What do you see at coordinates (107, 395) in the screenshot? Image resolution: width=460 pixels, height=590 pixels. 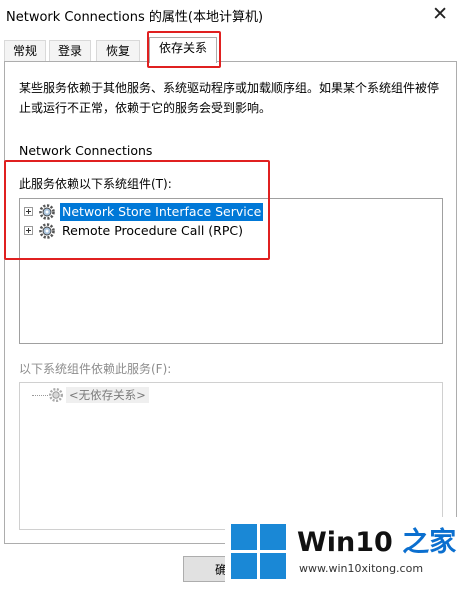 I see `no-dependents-label: <无依存关系>` at bounding box center [107, 395].